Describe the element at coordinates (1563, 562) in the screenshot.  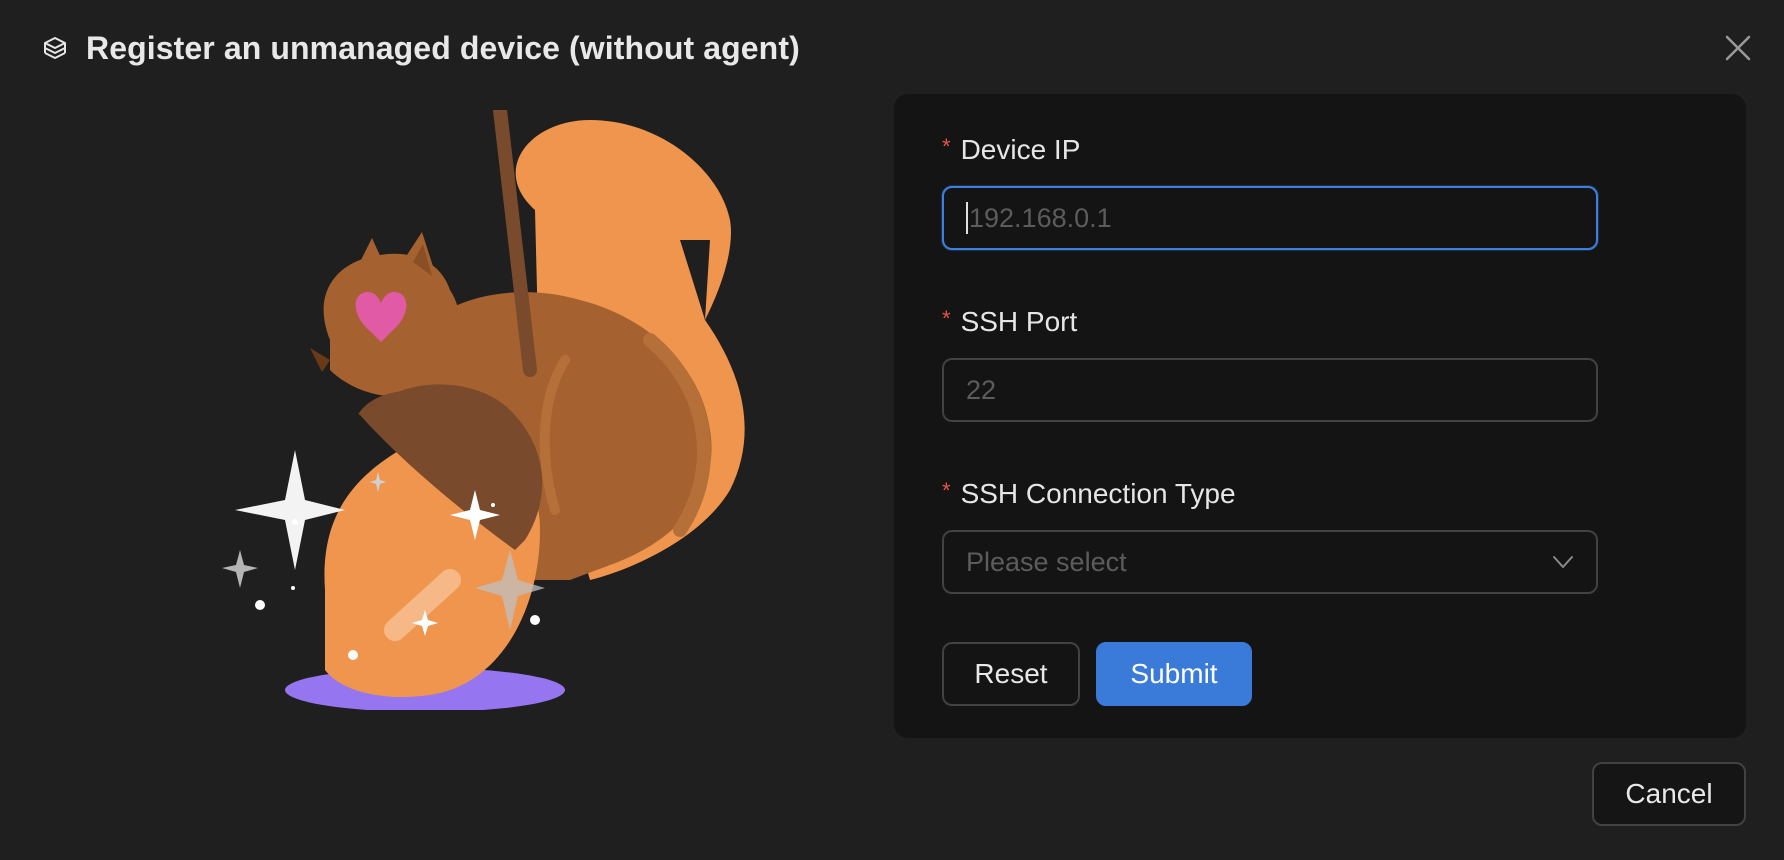
I see `chevron-down-icon` at that location.